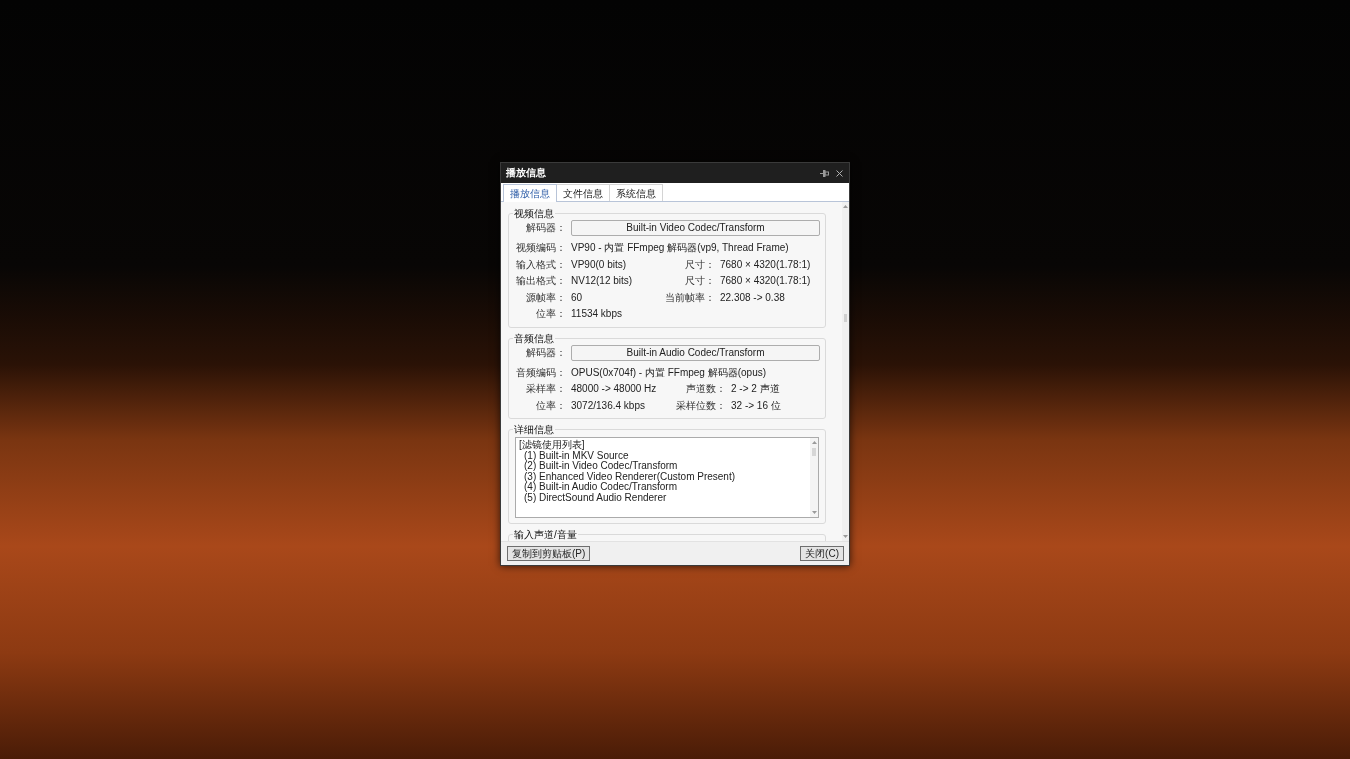 This screenshot has width=1350, height=759. Describe the element at coordinates (577, 297) in the screenshot. I see `field-value: 60` at that location.